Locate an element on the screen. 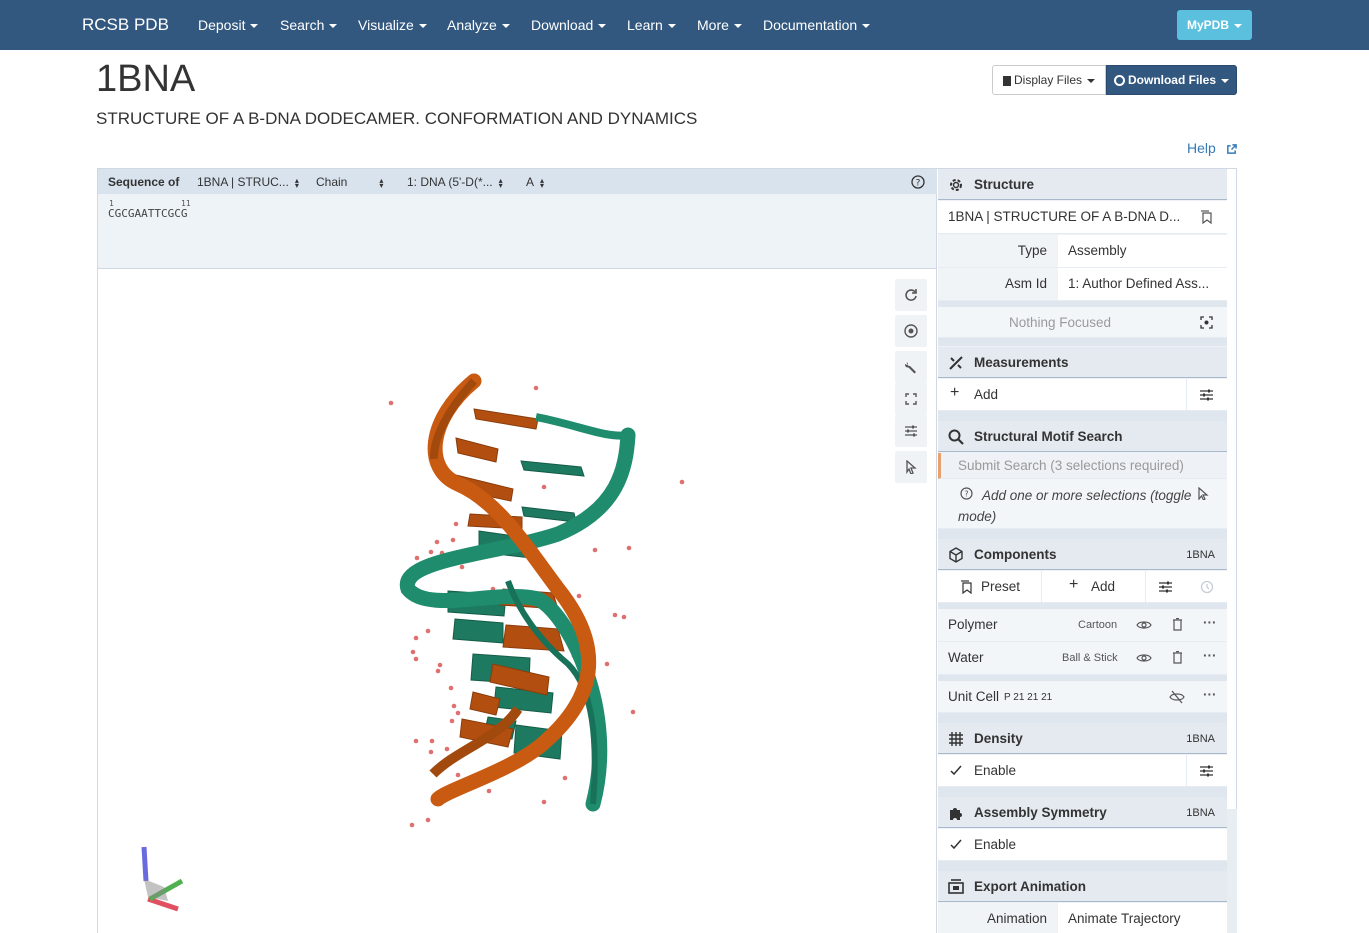  screenshot-button is located at coordinates (911, 331).